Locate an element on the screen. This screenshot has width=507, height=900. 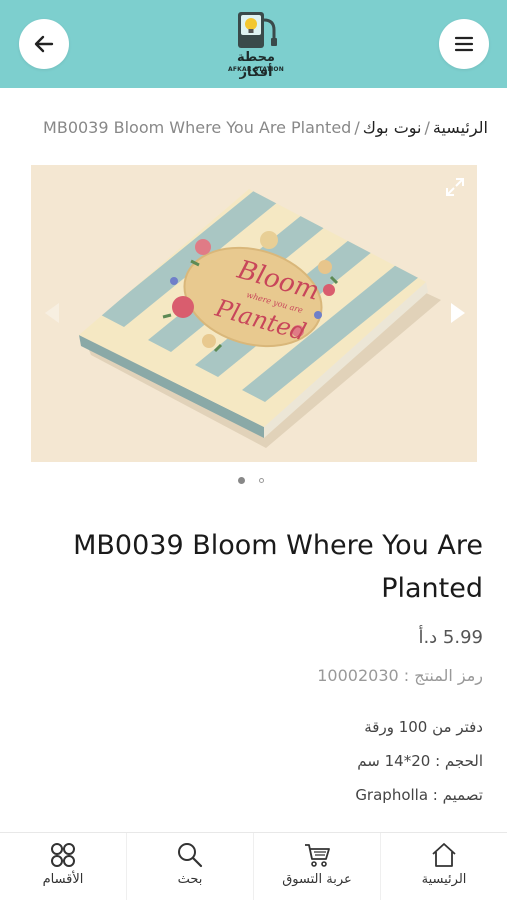
product-price: 5.99 د.أ is located at coordinates (450, 637).